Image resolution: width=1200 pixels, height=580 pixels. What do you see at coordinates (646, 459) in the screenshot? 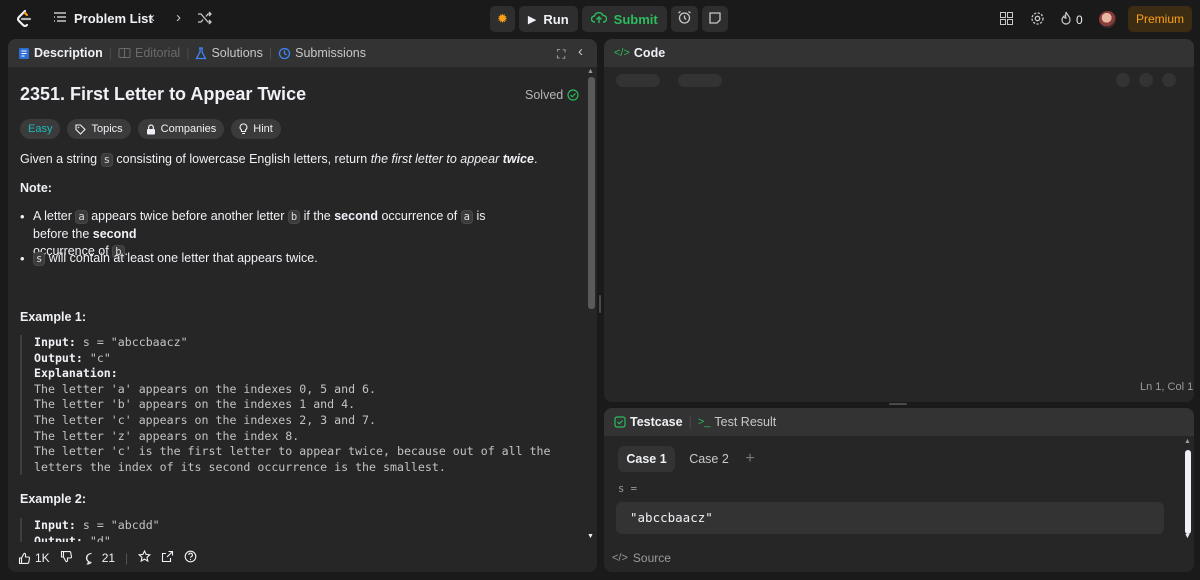
I see `case-1-tab: Case 1` at bounding box center [646, 459].